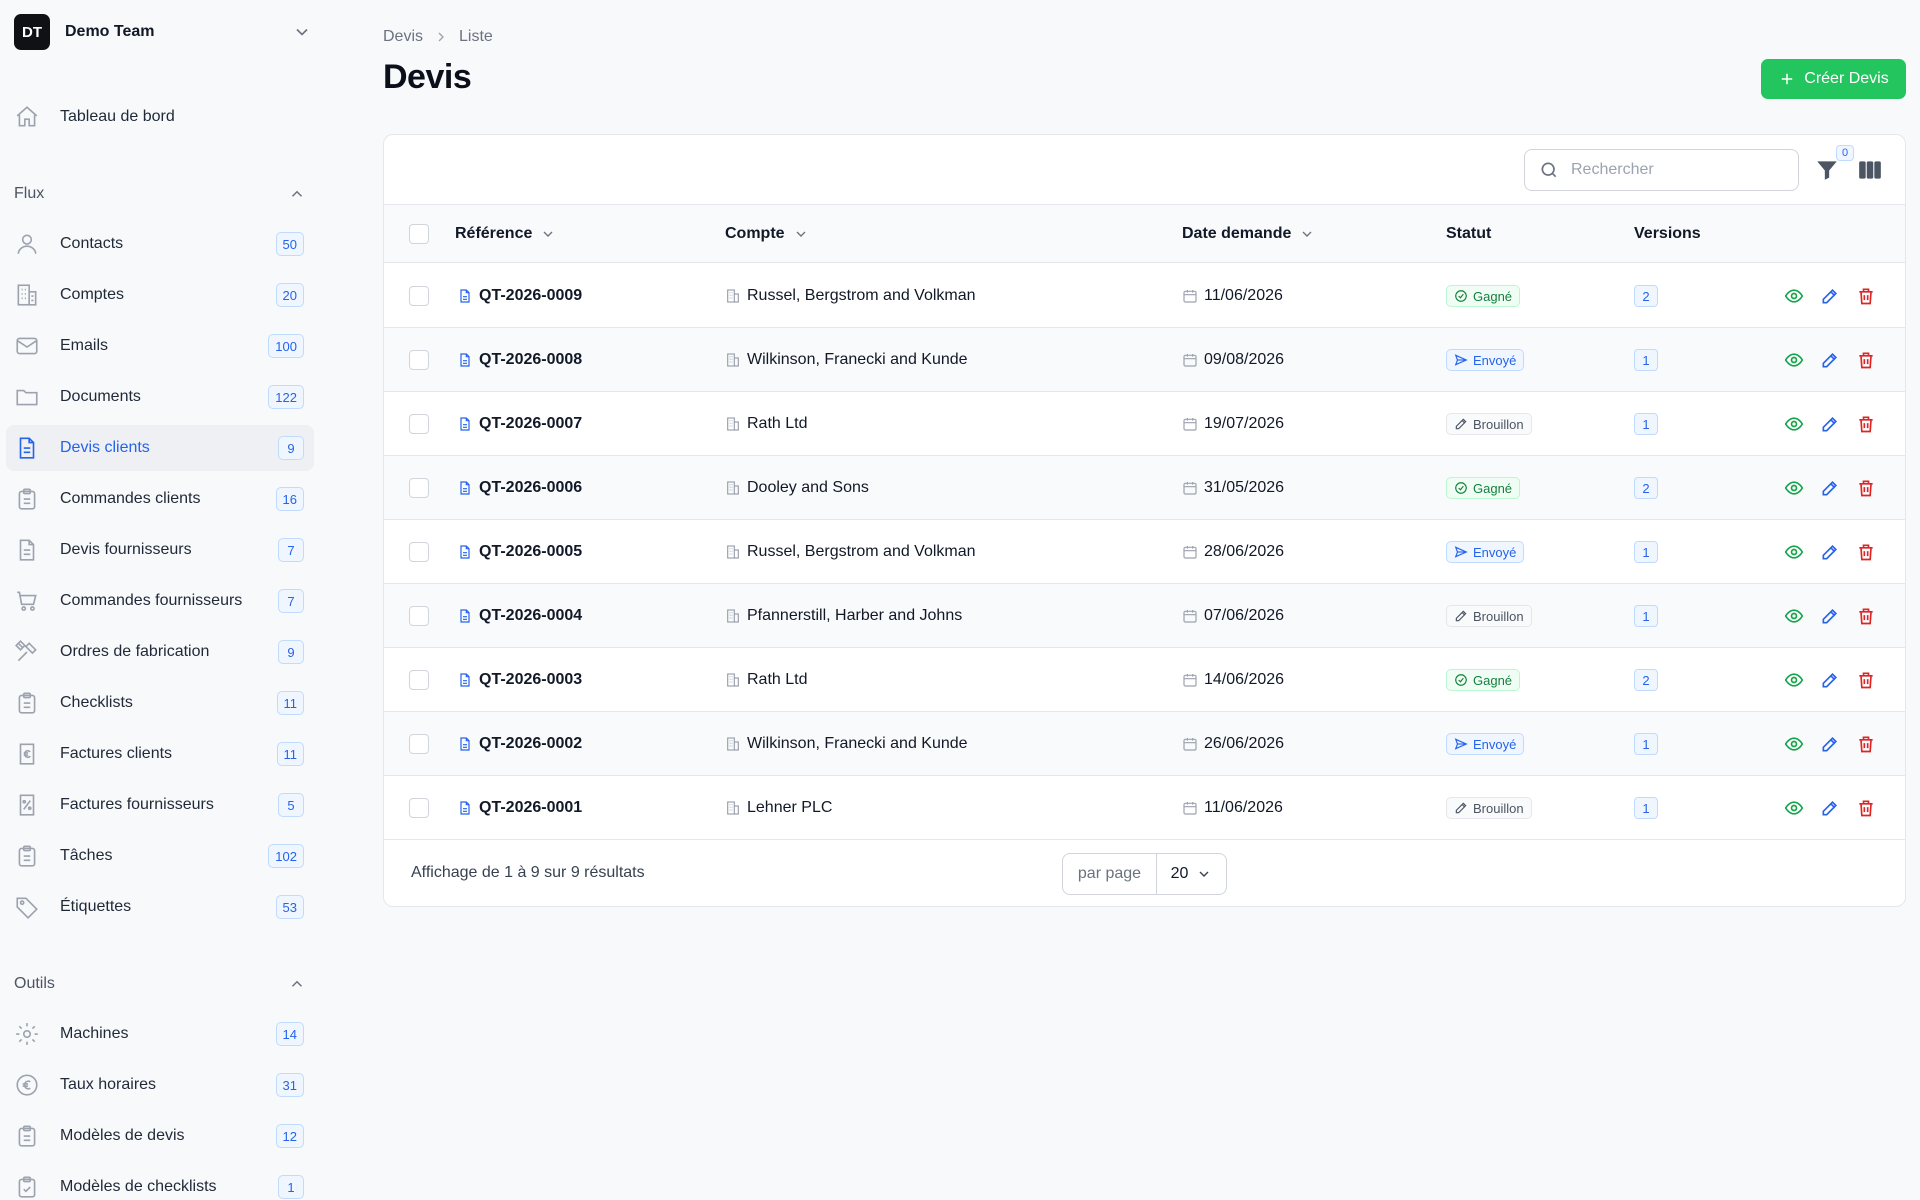 This screenshot has width=1920, height=1200. Describe the element at coordinates (1248, 234) in the screenshot. I see `column-date: Date demande` at that location.